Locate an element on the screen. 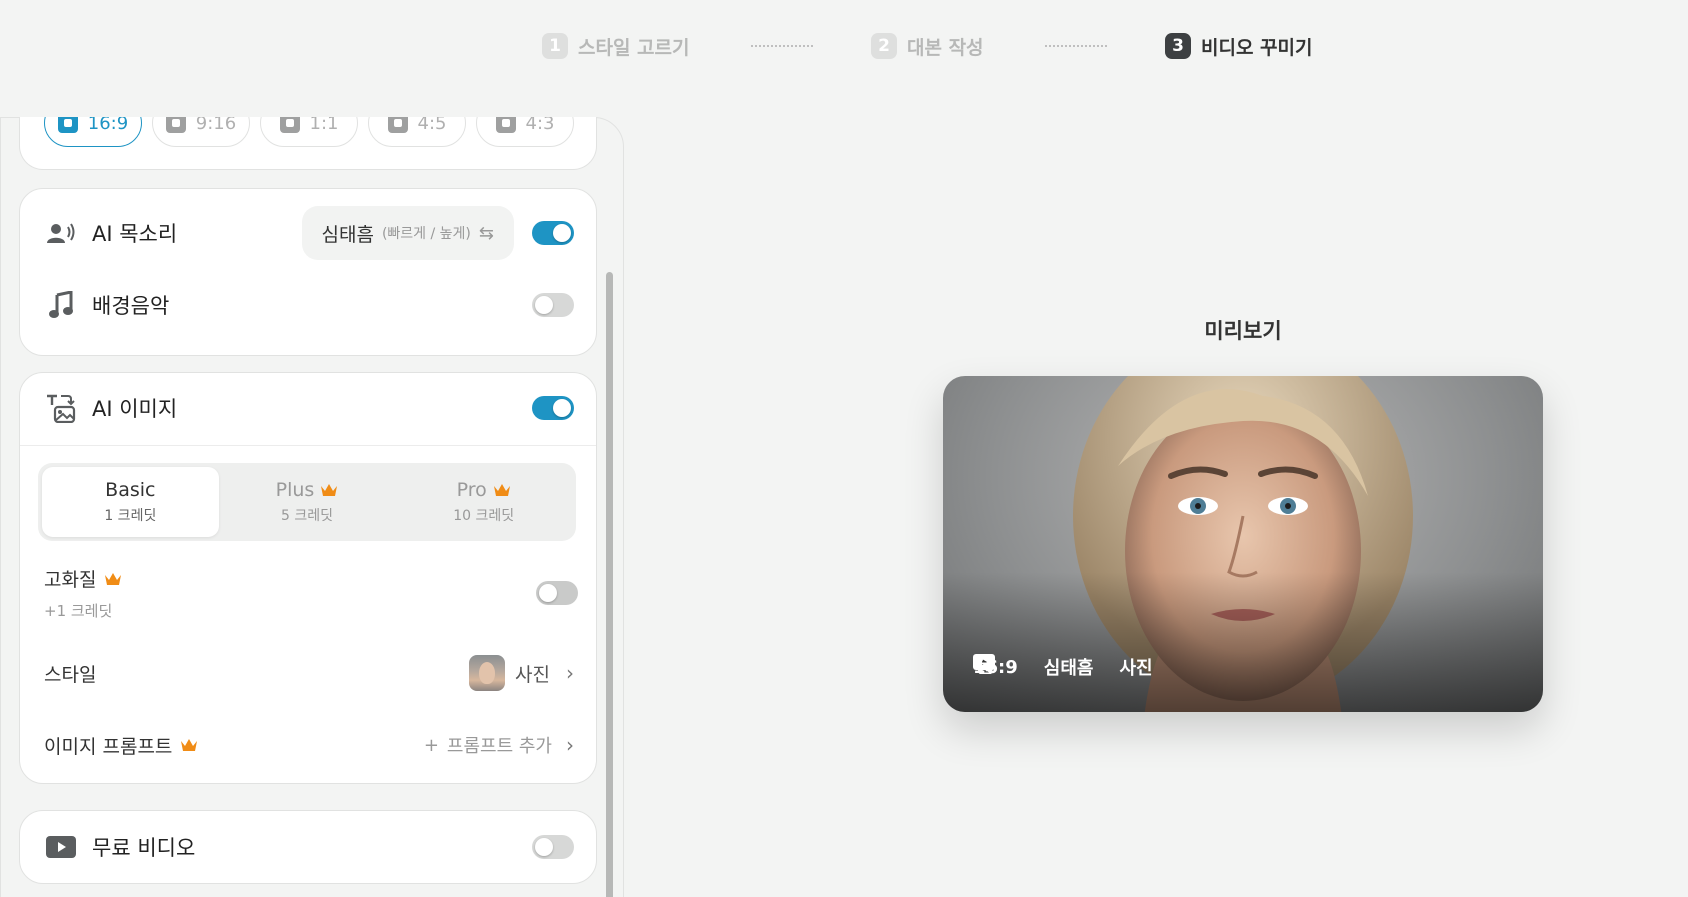 The image size is (1688, 897). voice-icon is located at coordinates (61, 233).